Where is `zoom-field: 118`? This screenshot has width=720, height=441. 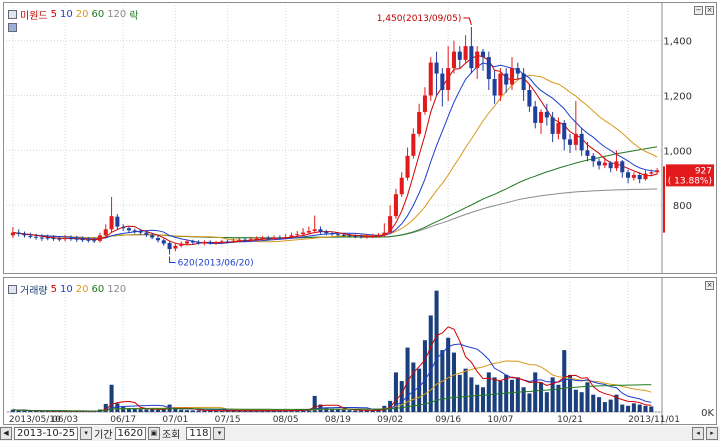
zoom-field: 118 is located at coordinates (199, 433).